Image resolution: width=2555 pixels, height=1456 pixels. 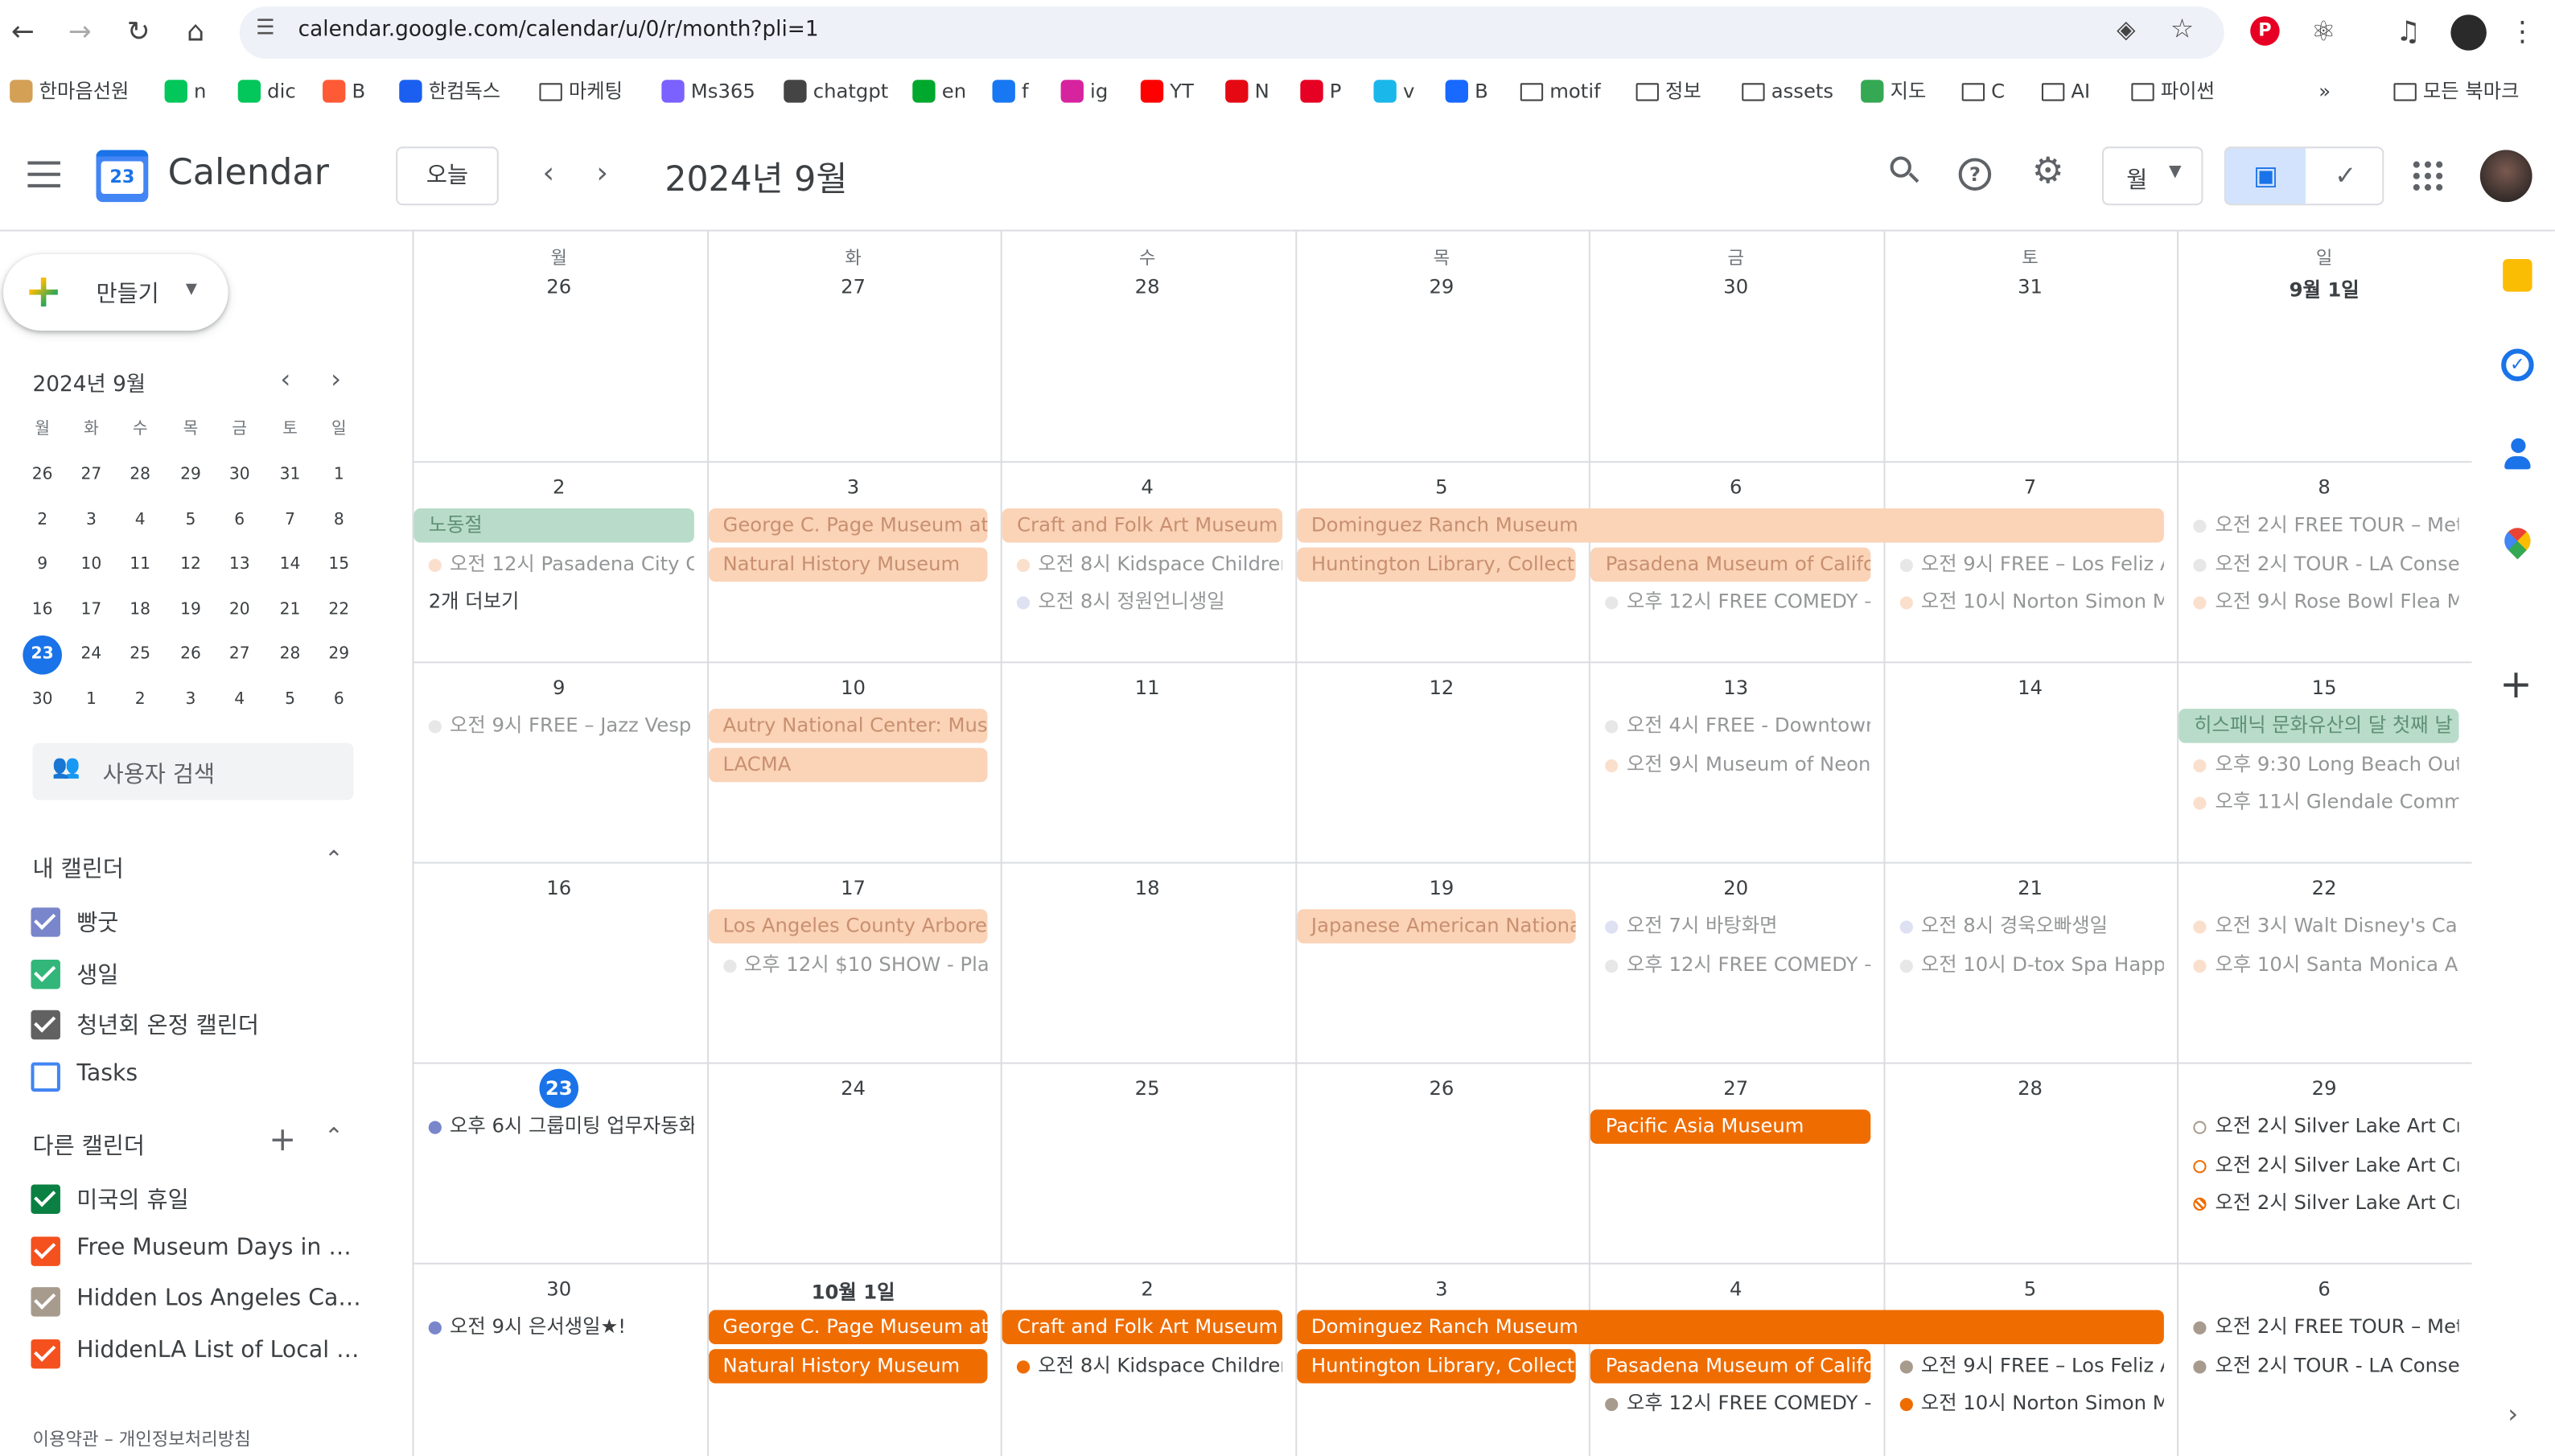 I want to click on day-number: 31, so click(x=2030, y=286).